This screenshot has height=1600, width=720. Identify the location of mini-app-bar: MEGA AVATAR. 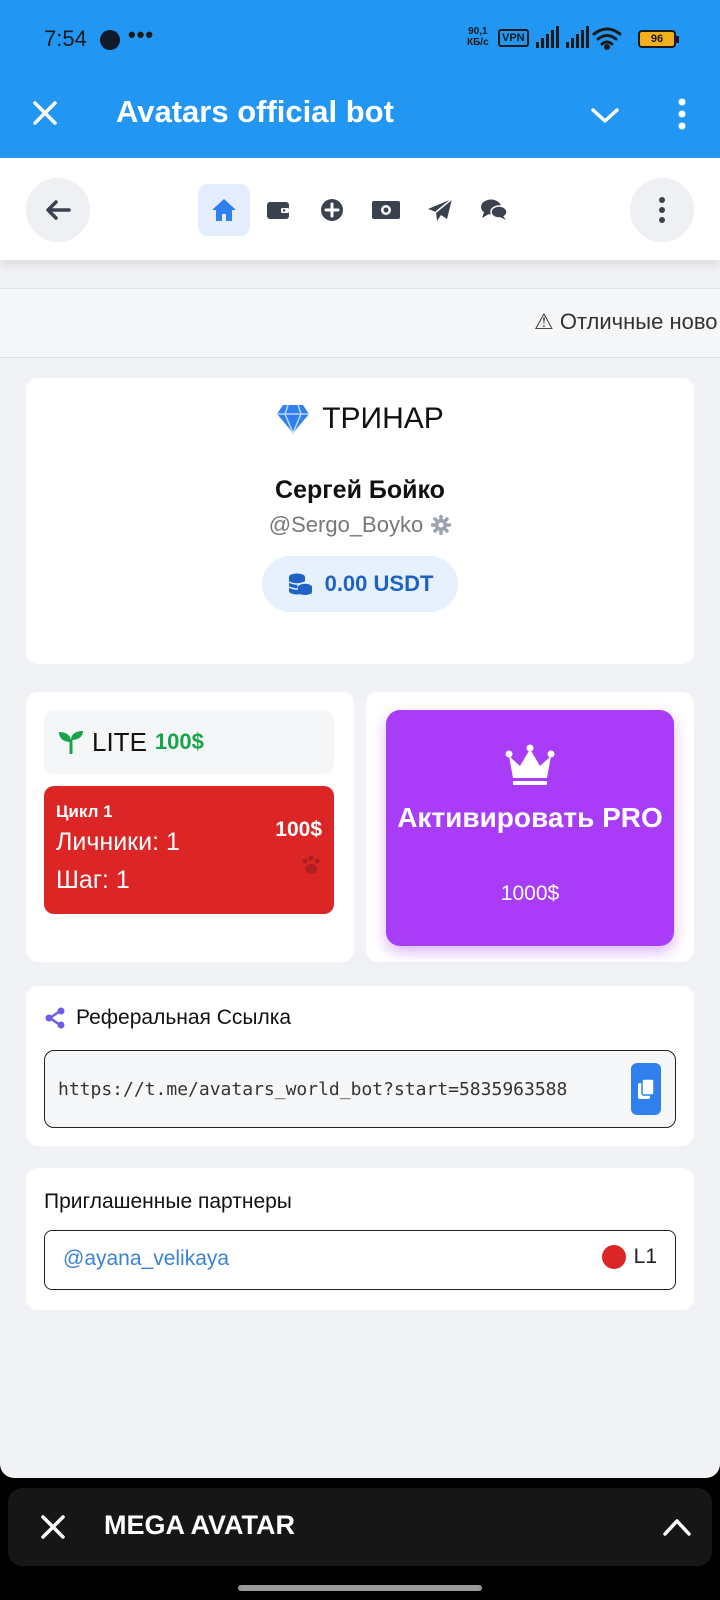
(360, 1527).